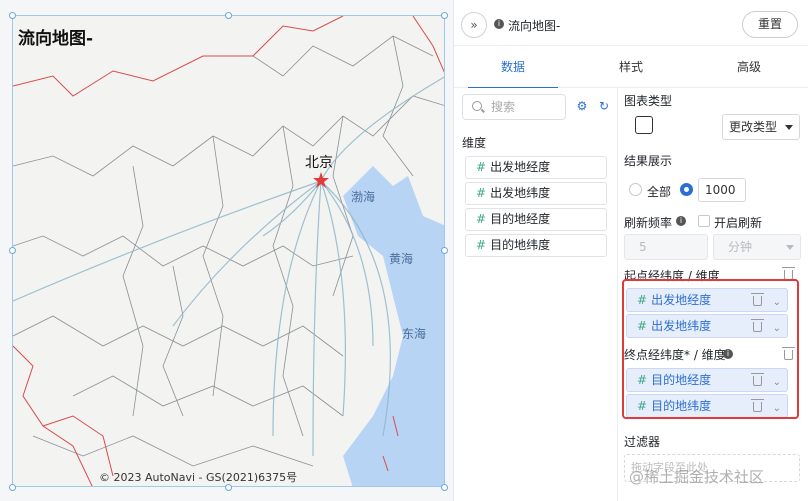  Describe the element at coordinates (604, 106) in the screenshot. I see `refresh-icon: ↻` at that location.